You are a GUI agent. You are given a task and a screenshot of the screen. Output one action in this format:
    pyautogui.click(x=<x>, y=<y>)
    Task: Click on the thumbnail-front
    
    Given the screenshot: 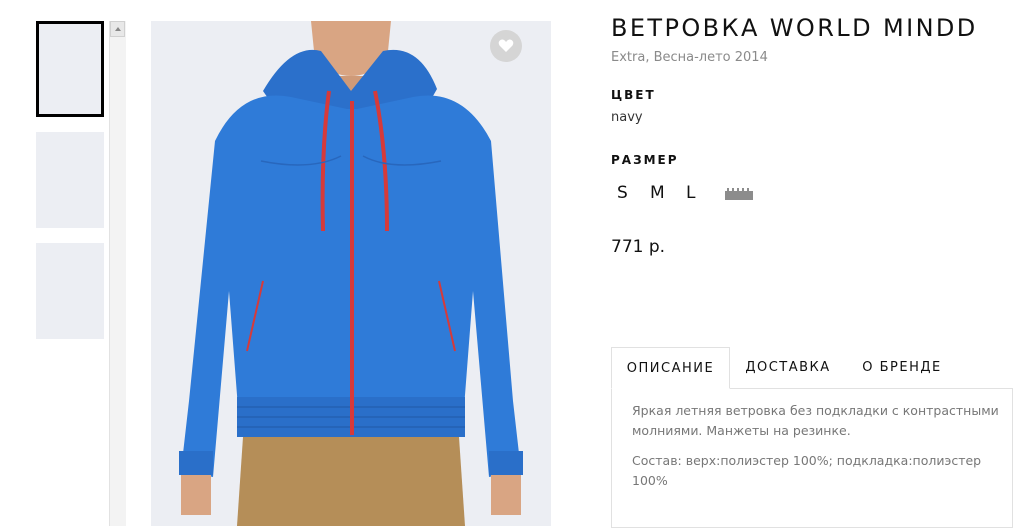 What is the action you would take?
    pyautogui.click(x=70, y=69)
    